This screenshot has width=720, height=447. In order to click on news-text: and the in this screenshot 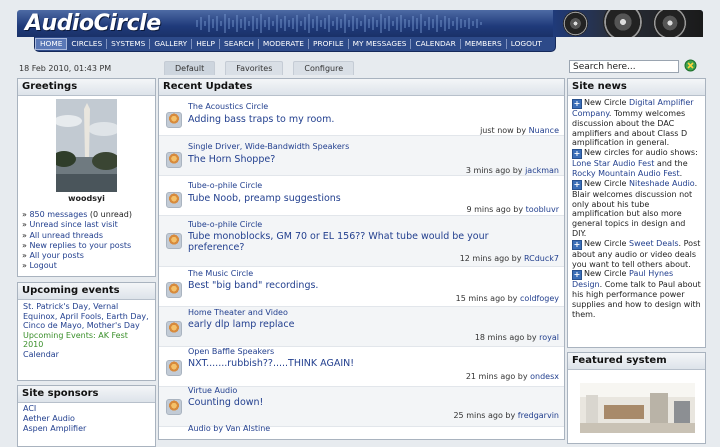, I will do `click(671, 164)`.